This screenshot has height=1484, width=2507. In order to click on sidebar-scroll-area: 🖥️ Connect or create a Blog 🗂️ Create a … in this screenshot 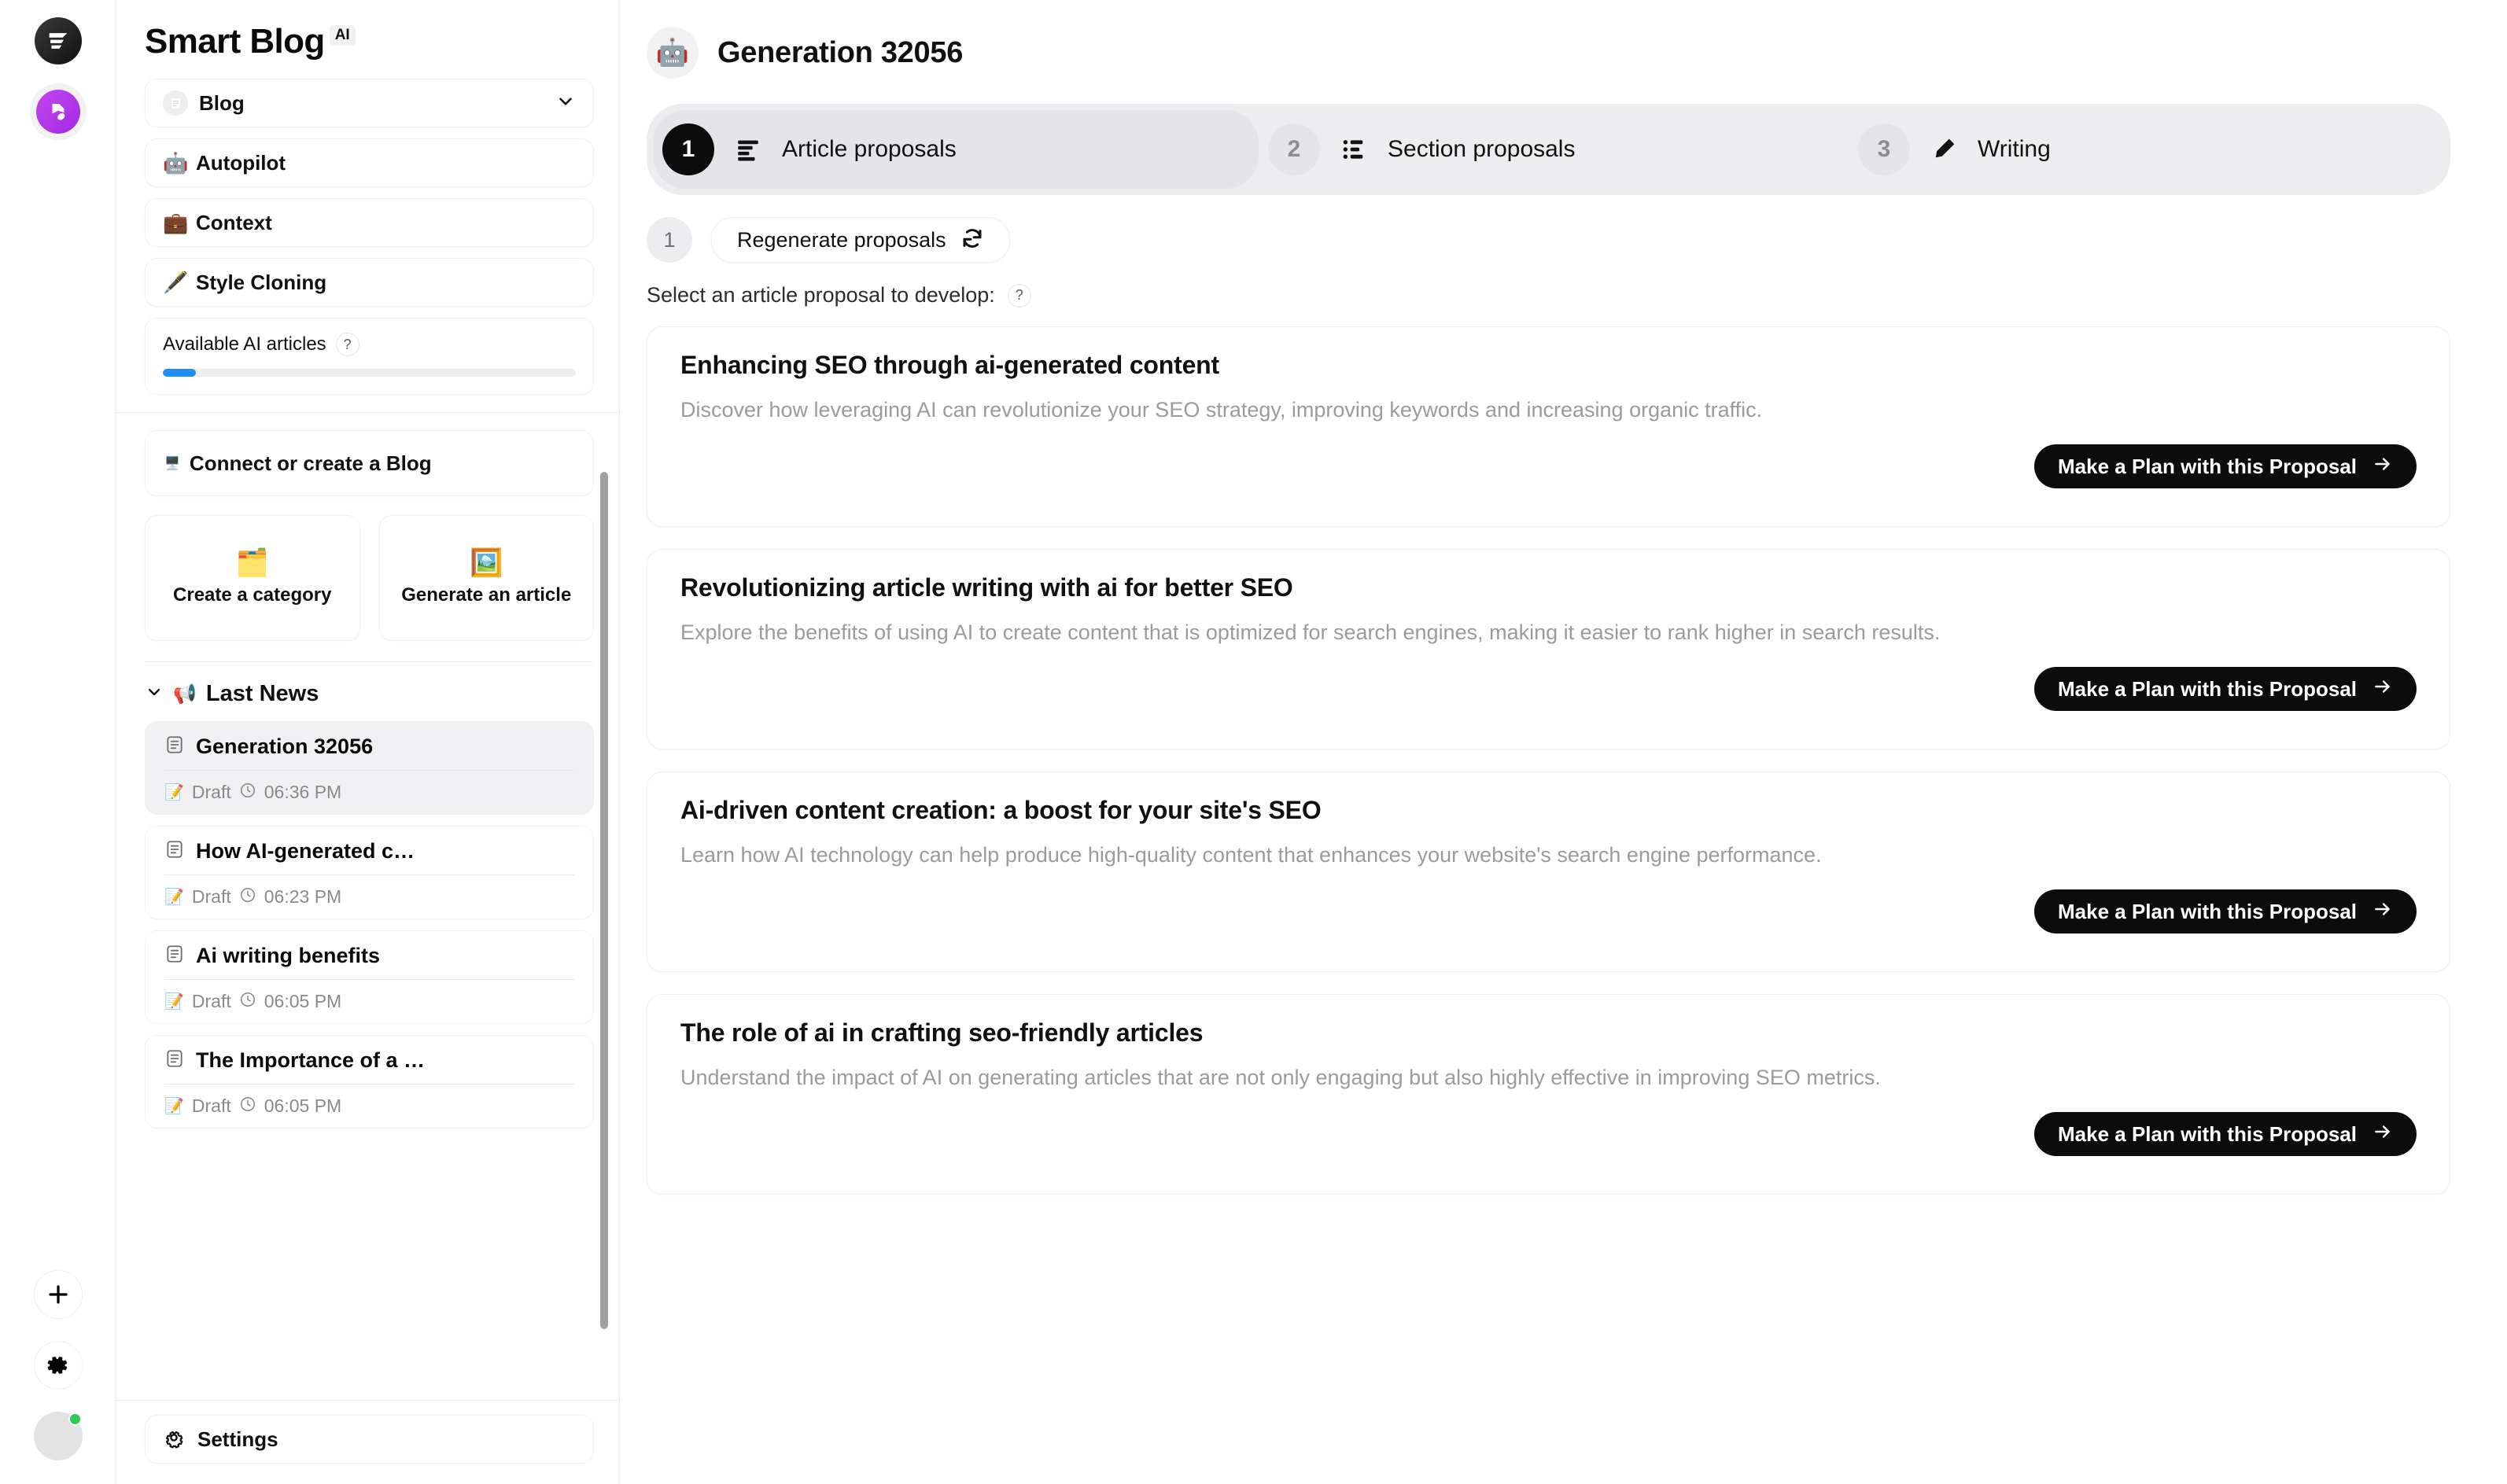, I will do `click(368, 906)`.